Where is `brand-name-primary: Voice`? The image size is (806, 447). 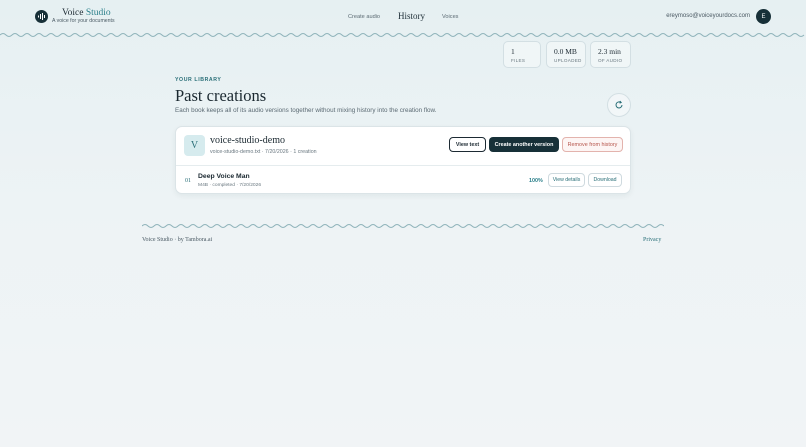
brand-name-primary: Voice is located at coordinates (73, 13).